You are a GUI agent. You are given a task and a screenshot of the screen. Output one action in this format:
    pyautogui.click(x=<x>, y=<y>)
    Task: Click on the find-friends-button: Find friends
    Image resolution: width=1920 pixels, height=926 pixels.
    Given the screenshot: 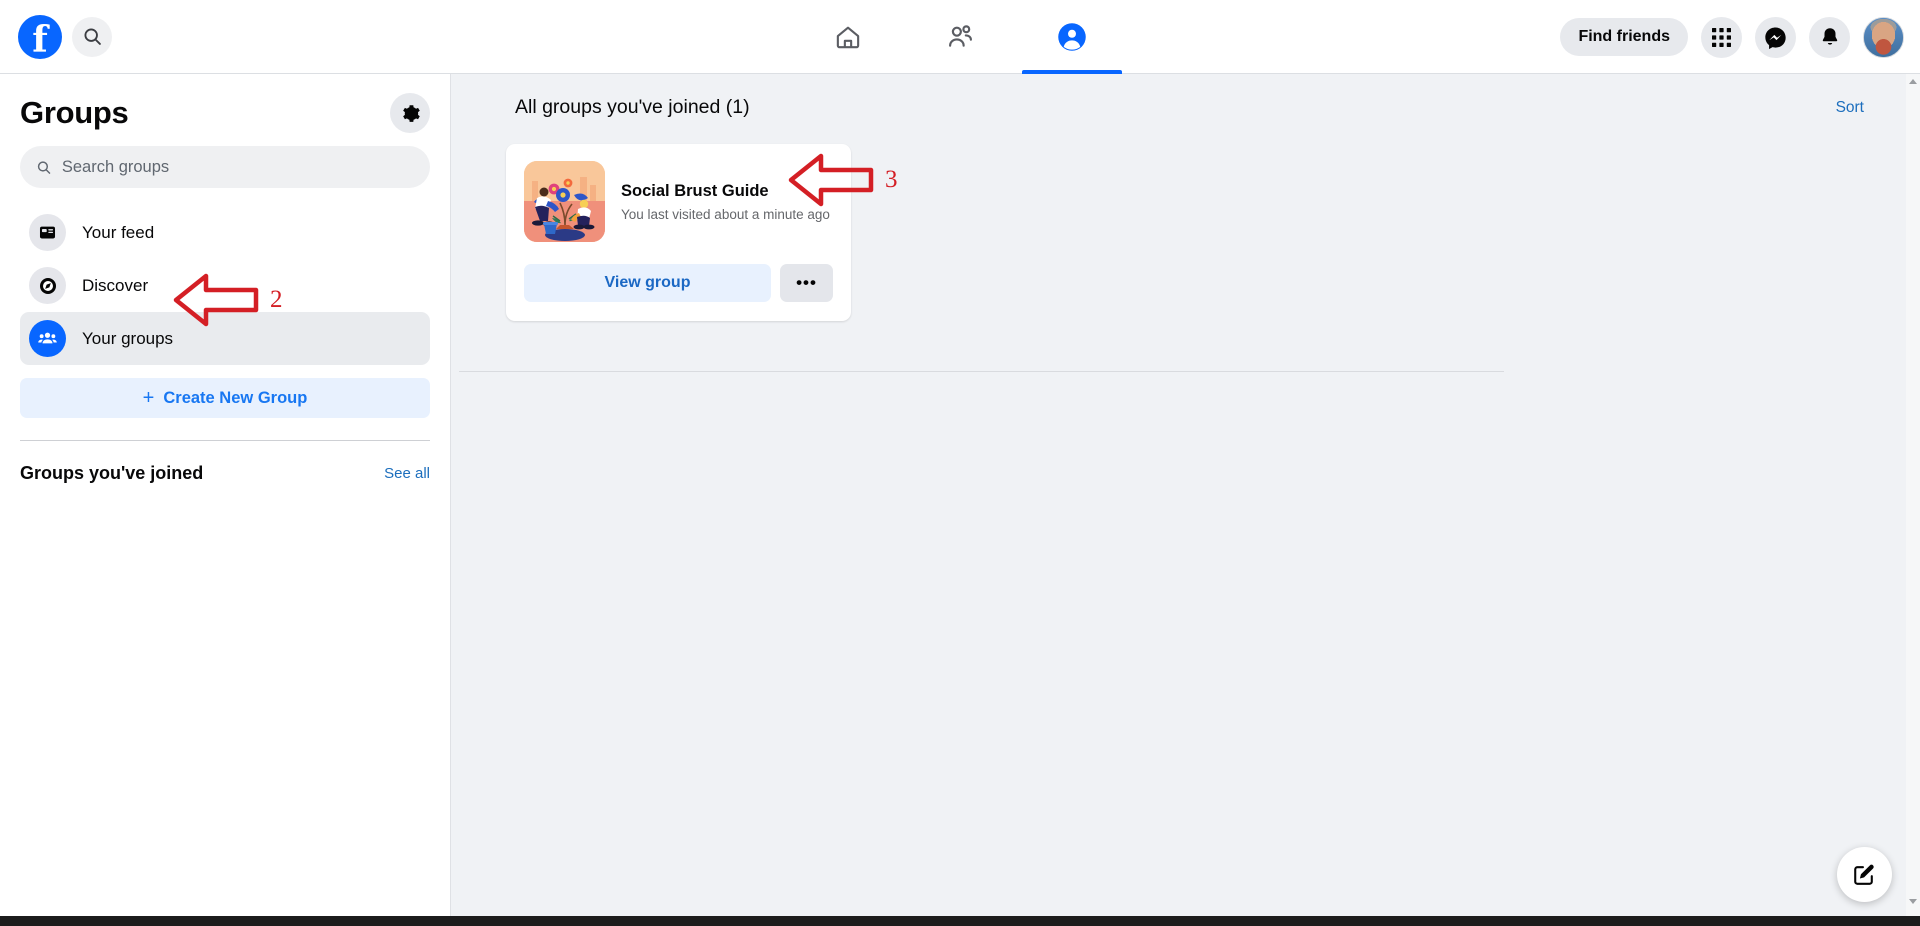 What is the action you would take?
    pyautogui.click(x=1624, y=37)
    